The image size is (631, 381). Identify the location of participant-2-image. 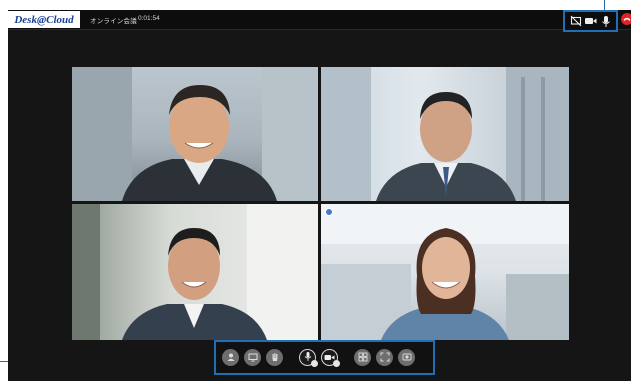
(445, 134).